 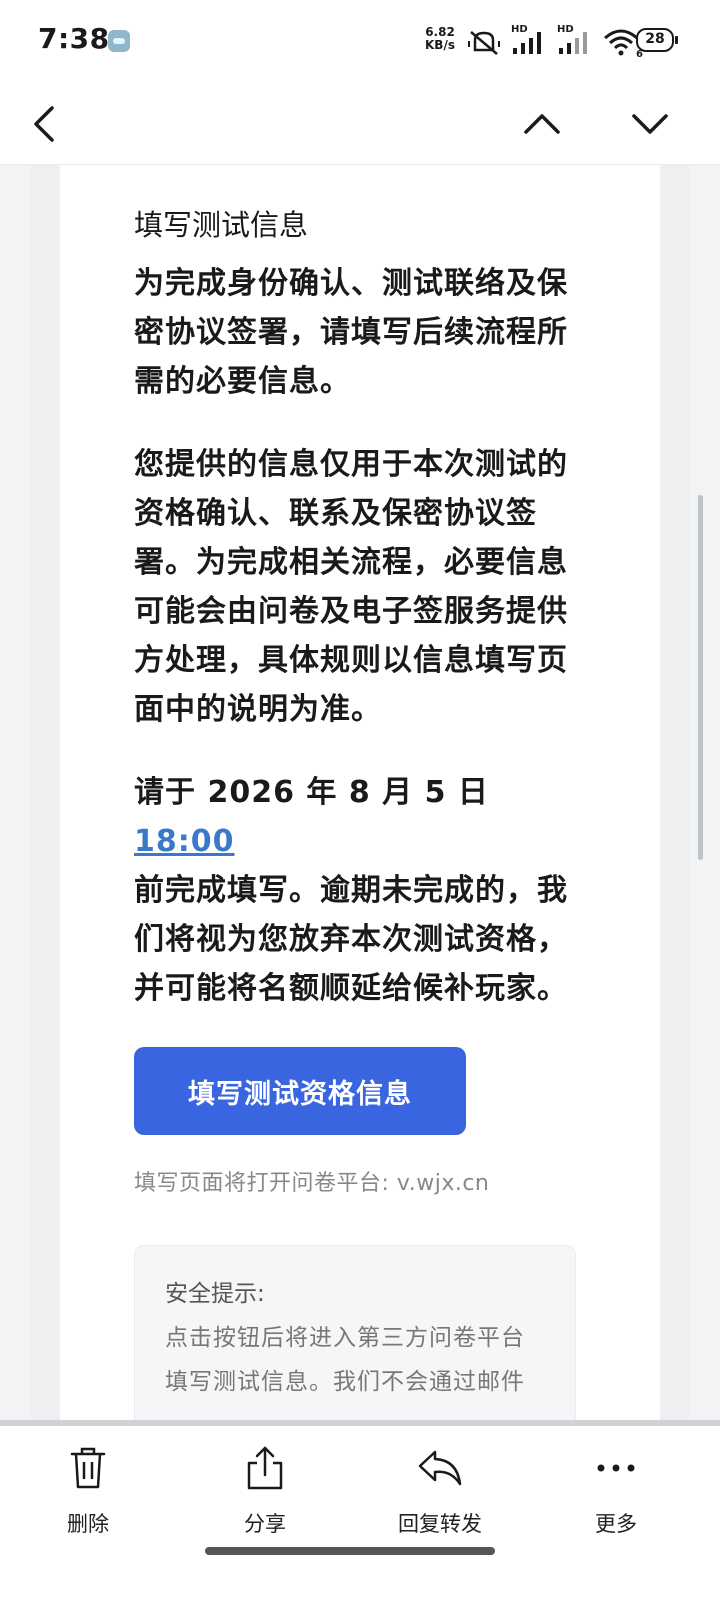 I want to click on bottom-toolbar: 删除 分享 回复转发 更多, so click(x=360, y=1511).